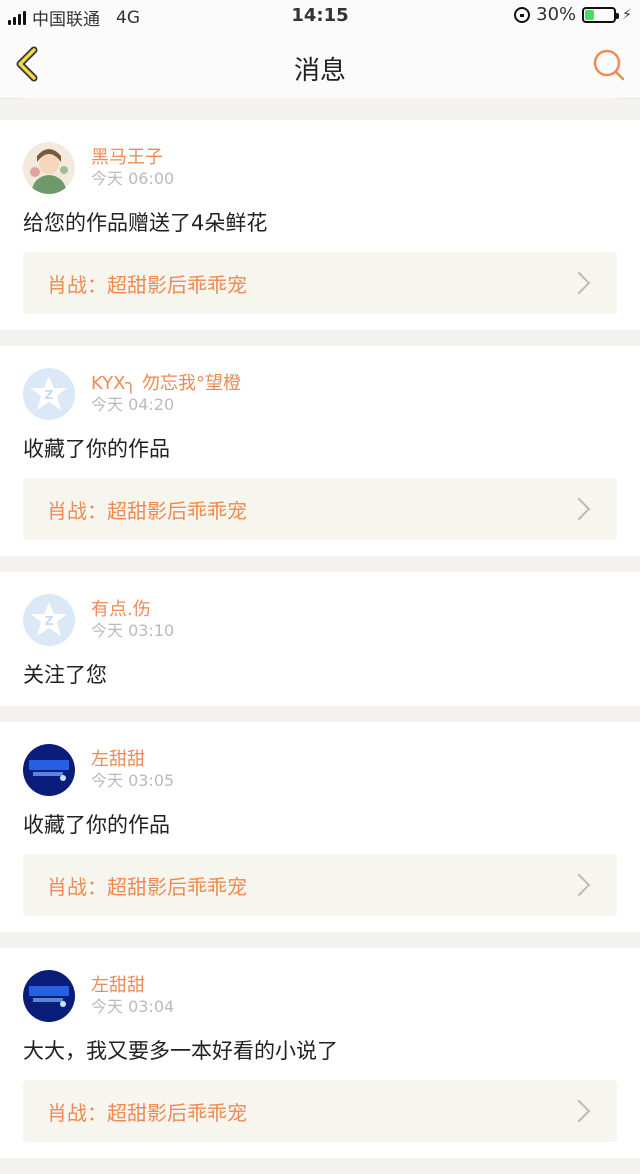 The image size is (640, 1174). What do you see at coordinates (132, 610) in the screenshot?
I see `sender-name: 有点.伤` at bounding box center [132, 610].